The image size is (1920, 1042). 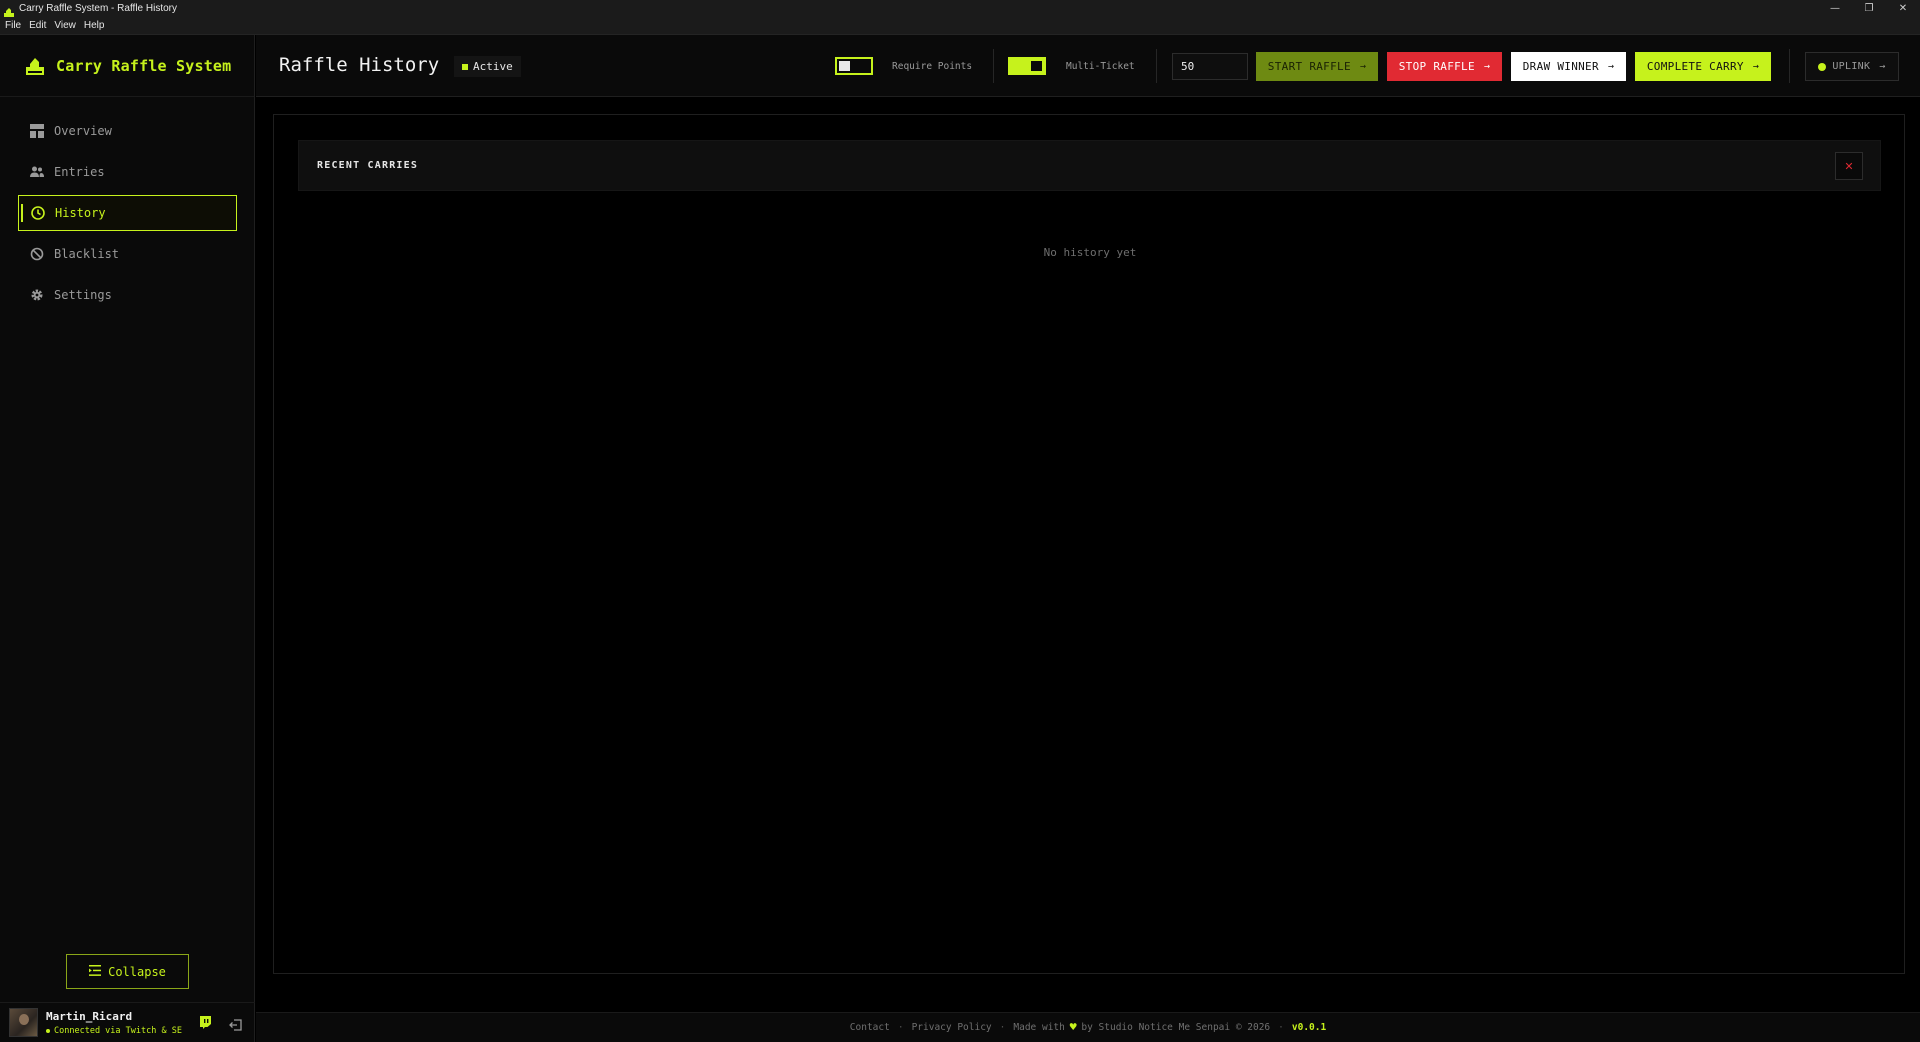 What do you see at coordinates (13, 25) in the screenshot?
I see `menu-file: File` at bounding box center [13, 25].